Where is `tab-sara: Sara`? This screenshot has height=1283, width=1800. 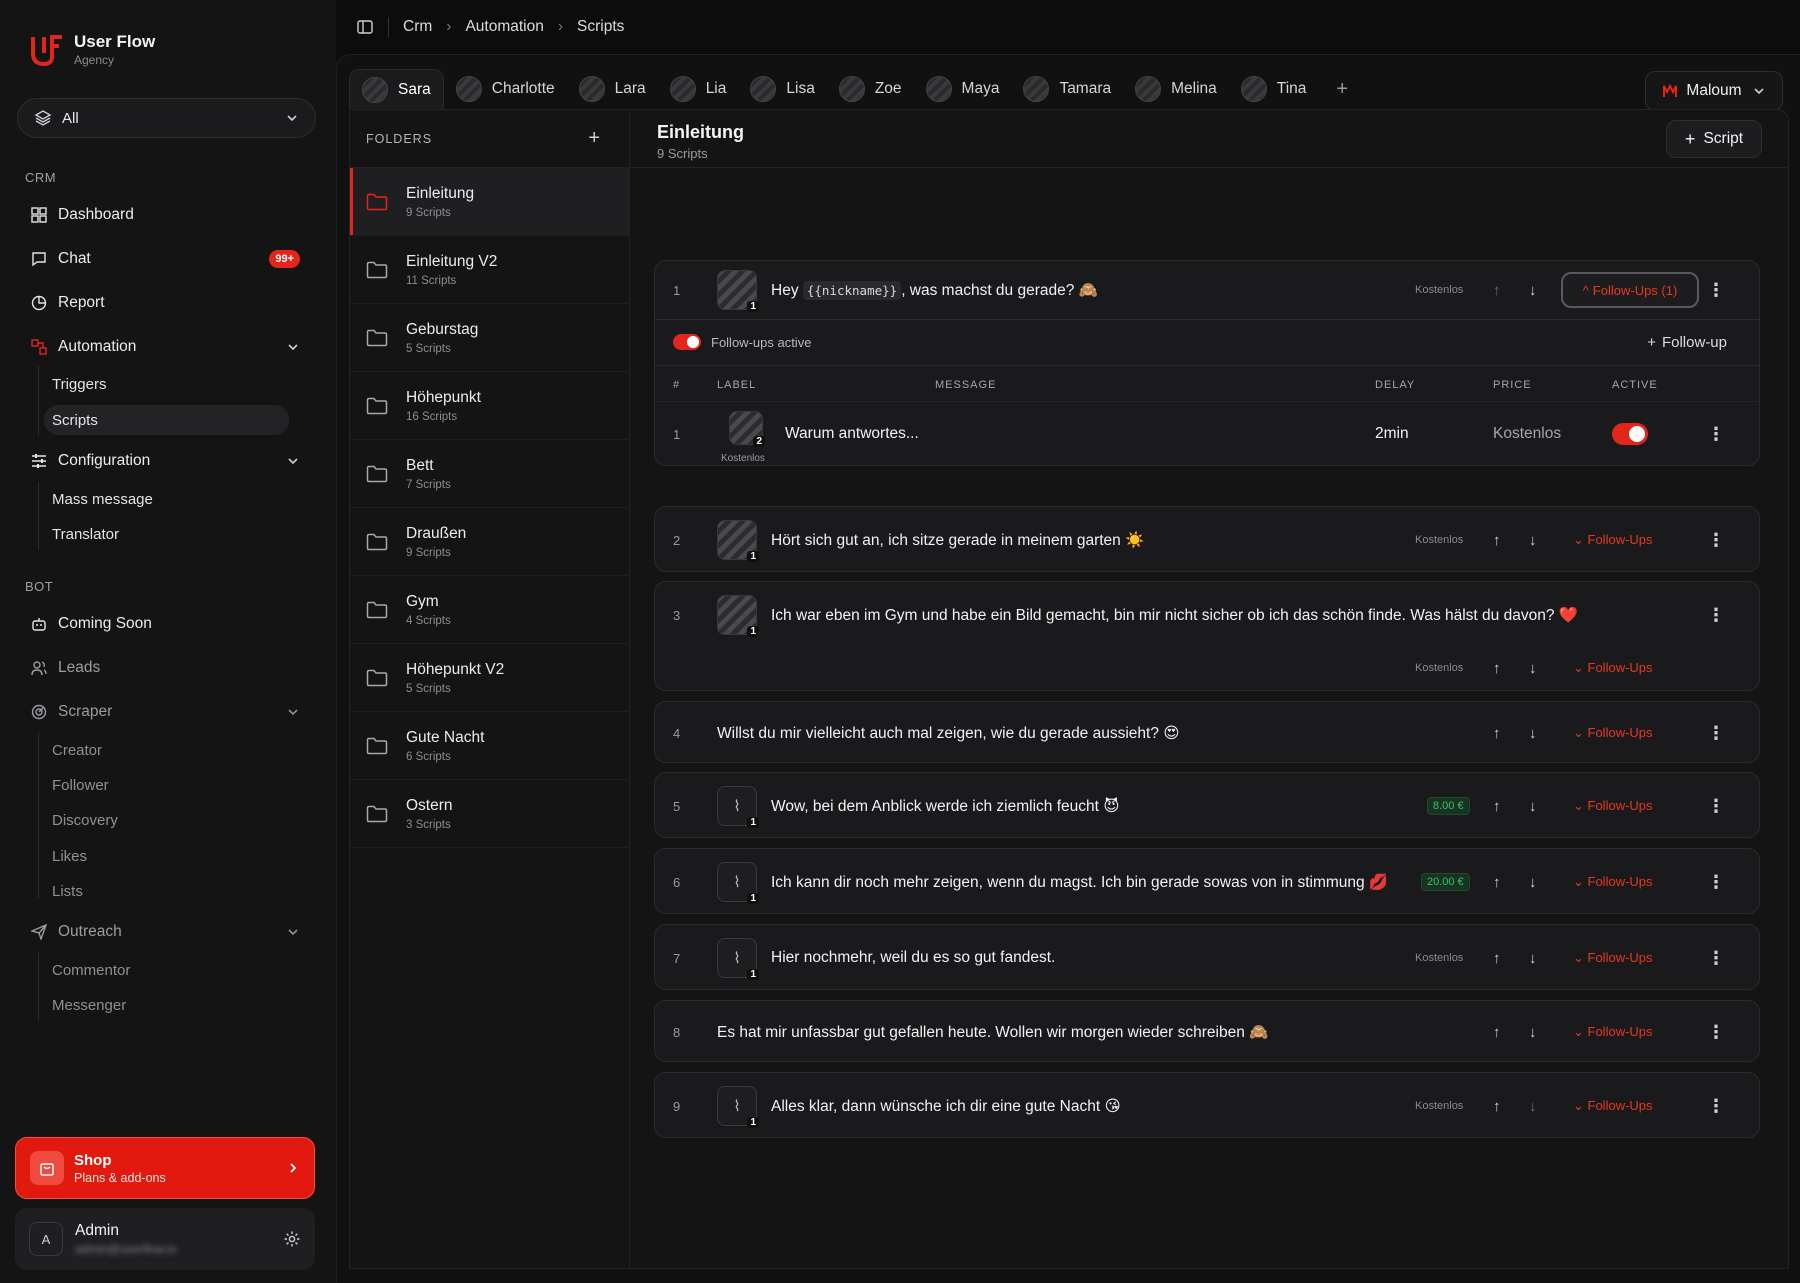 tab-sara: Sara is located at coordinates (396, 89).